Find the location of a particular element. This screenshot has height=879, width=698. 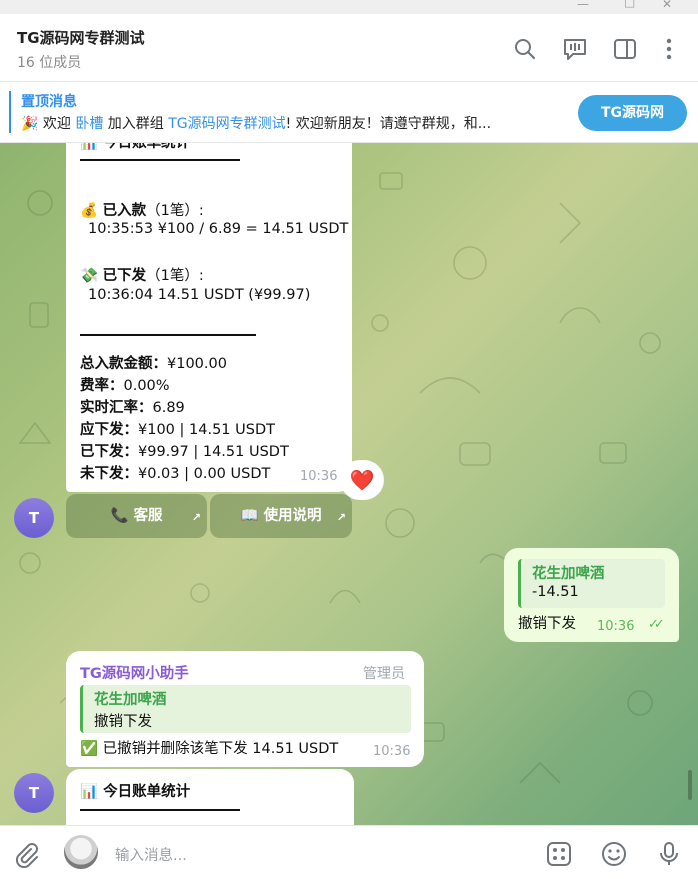

fee-rate-row: 费率：0.00% is located at coordinates (125, 386).